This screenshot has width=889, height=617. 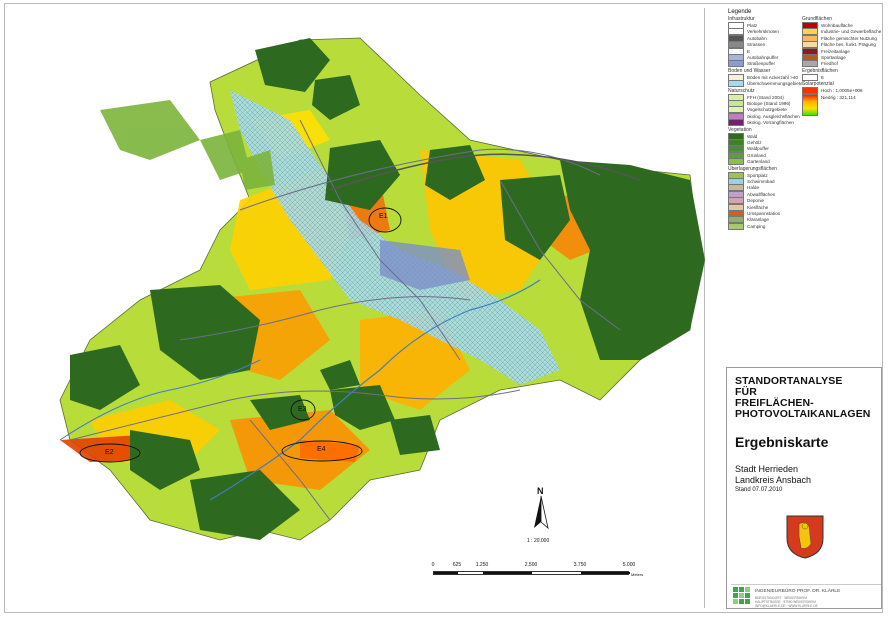 What do you see at coordinates (851, 32) in the screenshot?
I see `legend-item-label: Industrie- und Gewerbefläche` at bounding box center [851, 32].